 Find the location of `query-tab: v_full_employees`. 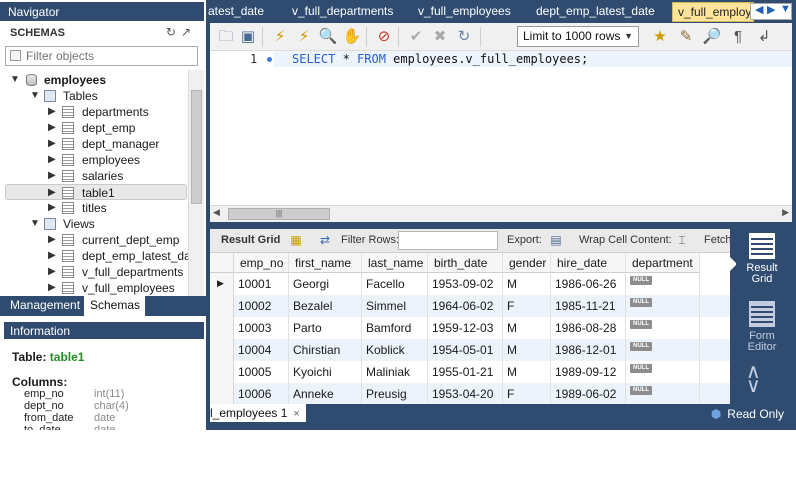

query-tab: v_full_employees is located at coordinates (470, 12).